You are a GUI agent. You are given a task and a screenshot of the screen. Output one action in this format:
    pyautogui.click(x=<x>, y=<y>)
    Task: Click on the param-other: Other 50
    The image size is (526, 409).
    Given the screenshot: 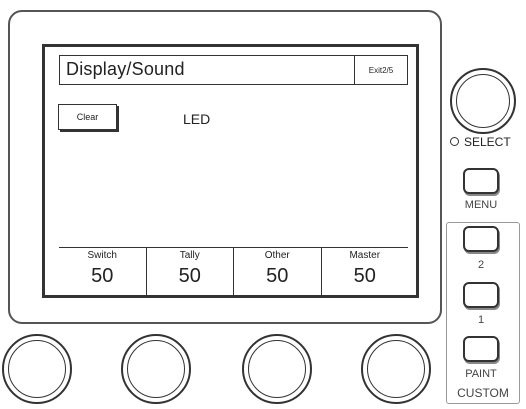 What is the action you would take?
    pyautogui.click(x=278, y=273)
    